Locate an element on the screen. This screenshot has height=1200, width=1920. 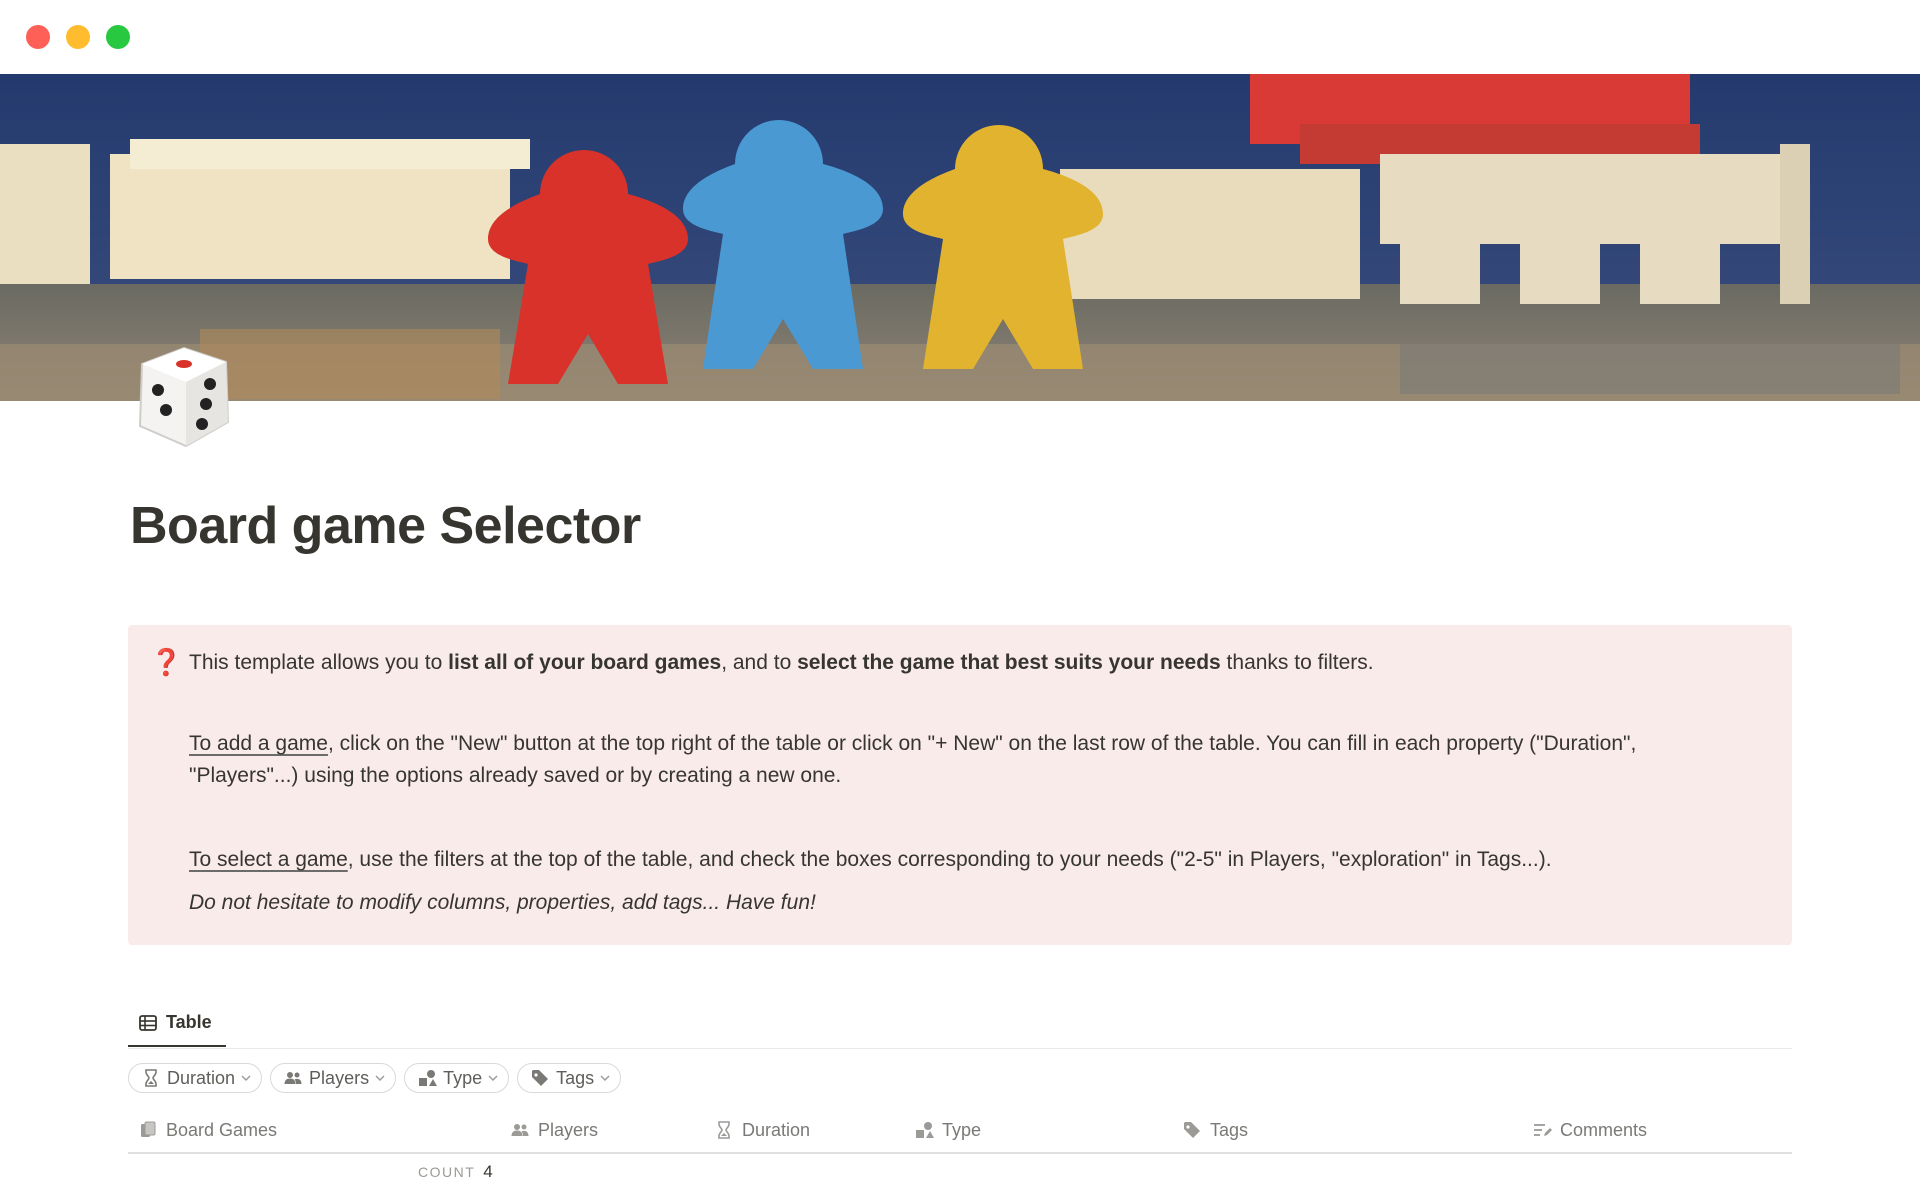
callout-bold-text: list all of your board games is located at coordinates (585, 662).